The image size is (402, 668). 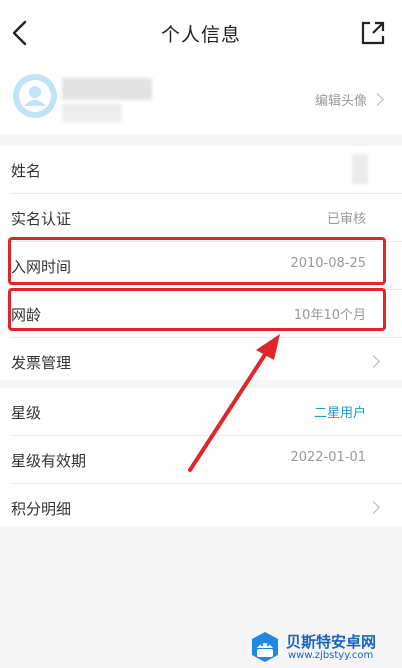 What do you see at coordinates (107, 89) in the screenshot?
I see `blurred-username` at bounding box center [107, 89].